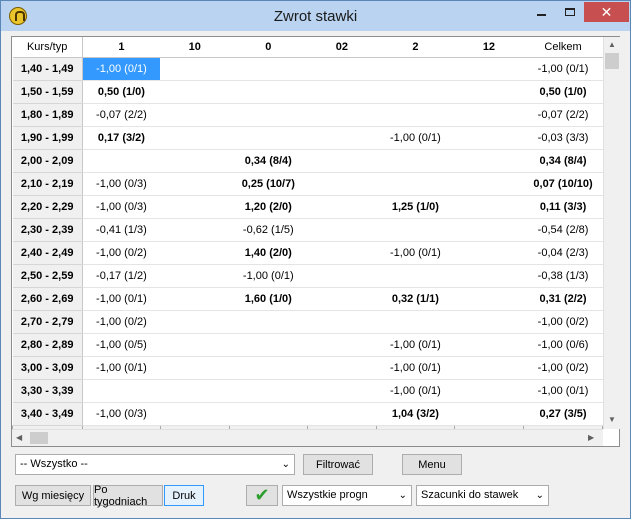 The height and width of the screenshot is (519, 631). What do you see at coordinates (563, 47) in the screenshot?
I see `column-header: Celkem` at bounding box center [563, 47].